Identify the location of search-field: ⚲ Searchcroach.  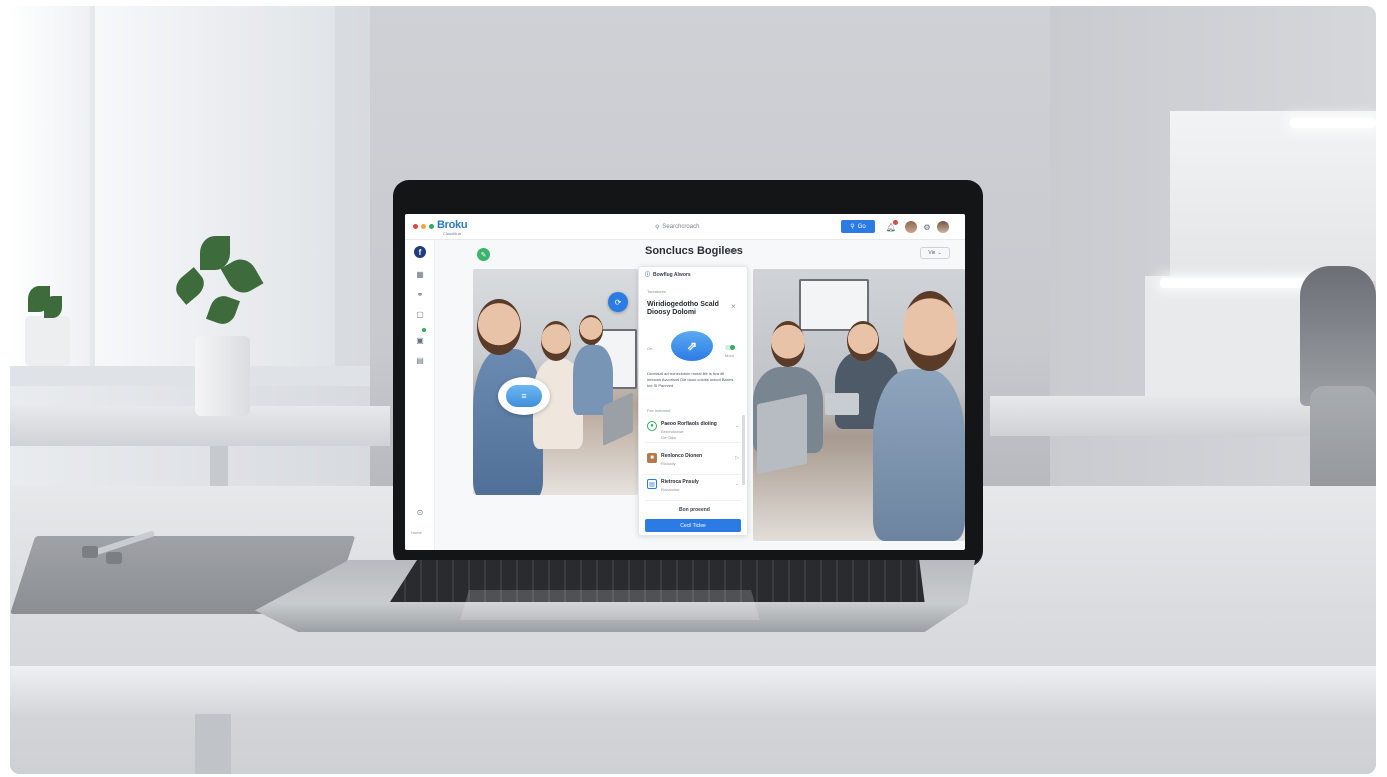
(700, 227).